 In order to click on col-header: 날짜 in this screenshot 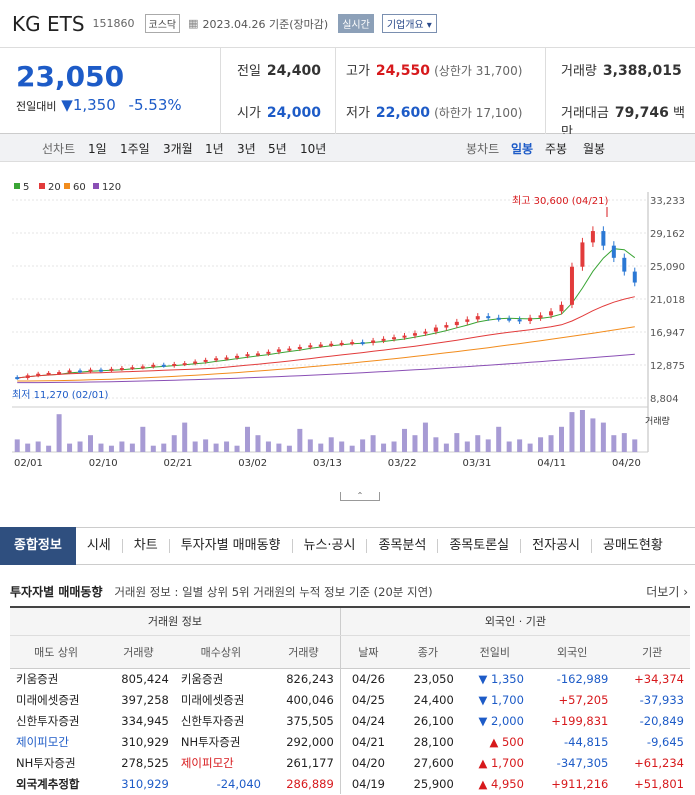, I will do `click(368, 652)`.